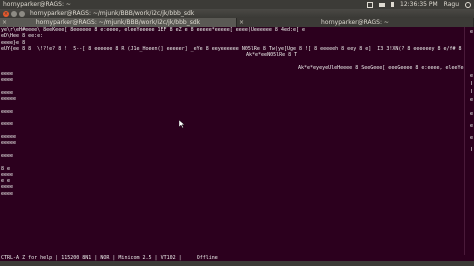 The height and width of the screenshot is (266, 474). I want to click on mouse-pointer-icon, so click(182, 124).